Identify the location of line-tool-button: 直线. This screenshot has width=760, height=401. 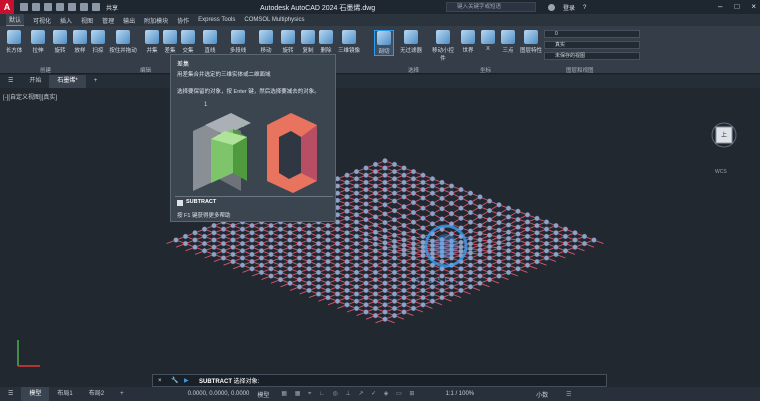
(210, 42).